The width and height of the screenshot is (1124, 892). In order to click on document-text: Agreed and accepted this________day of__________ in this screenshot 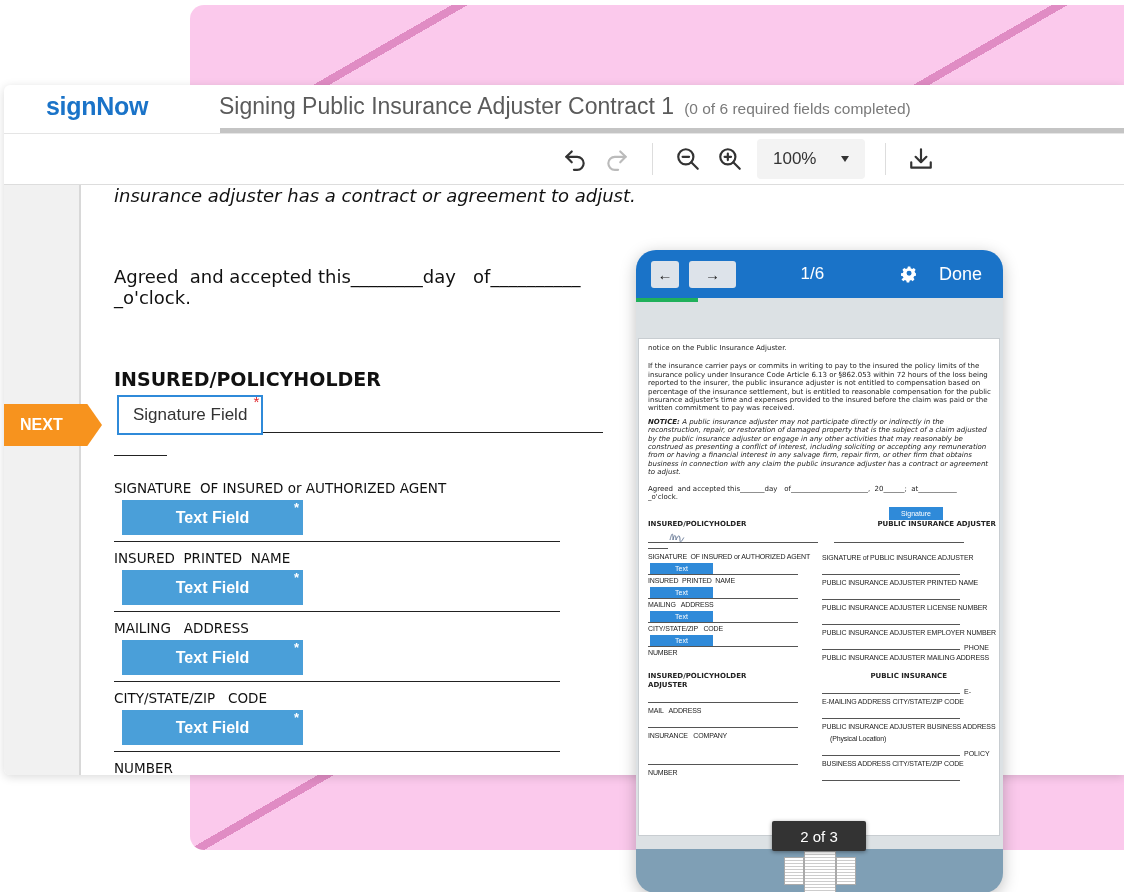, I will do `click(347, 276)`.